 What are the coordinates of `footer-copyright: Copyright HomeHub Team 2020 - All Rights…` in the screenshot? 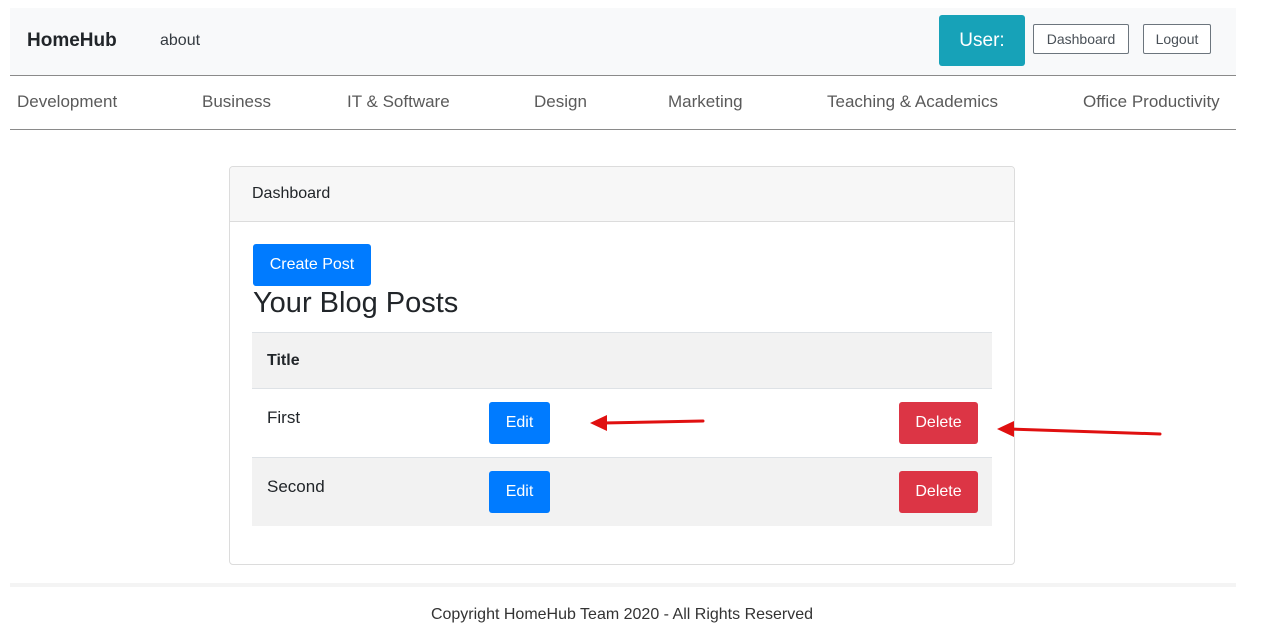 It's located at (622, 614).